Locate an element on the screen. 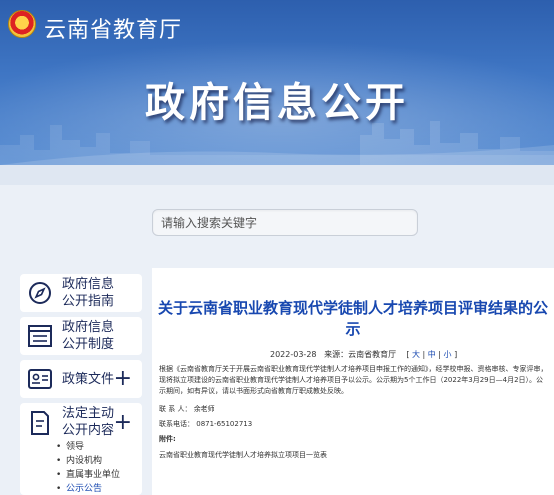 The height and width of the screenshot is (495, 554). document-list-icon is located at coordinates (40, 336).